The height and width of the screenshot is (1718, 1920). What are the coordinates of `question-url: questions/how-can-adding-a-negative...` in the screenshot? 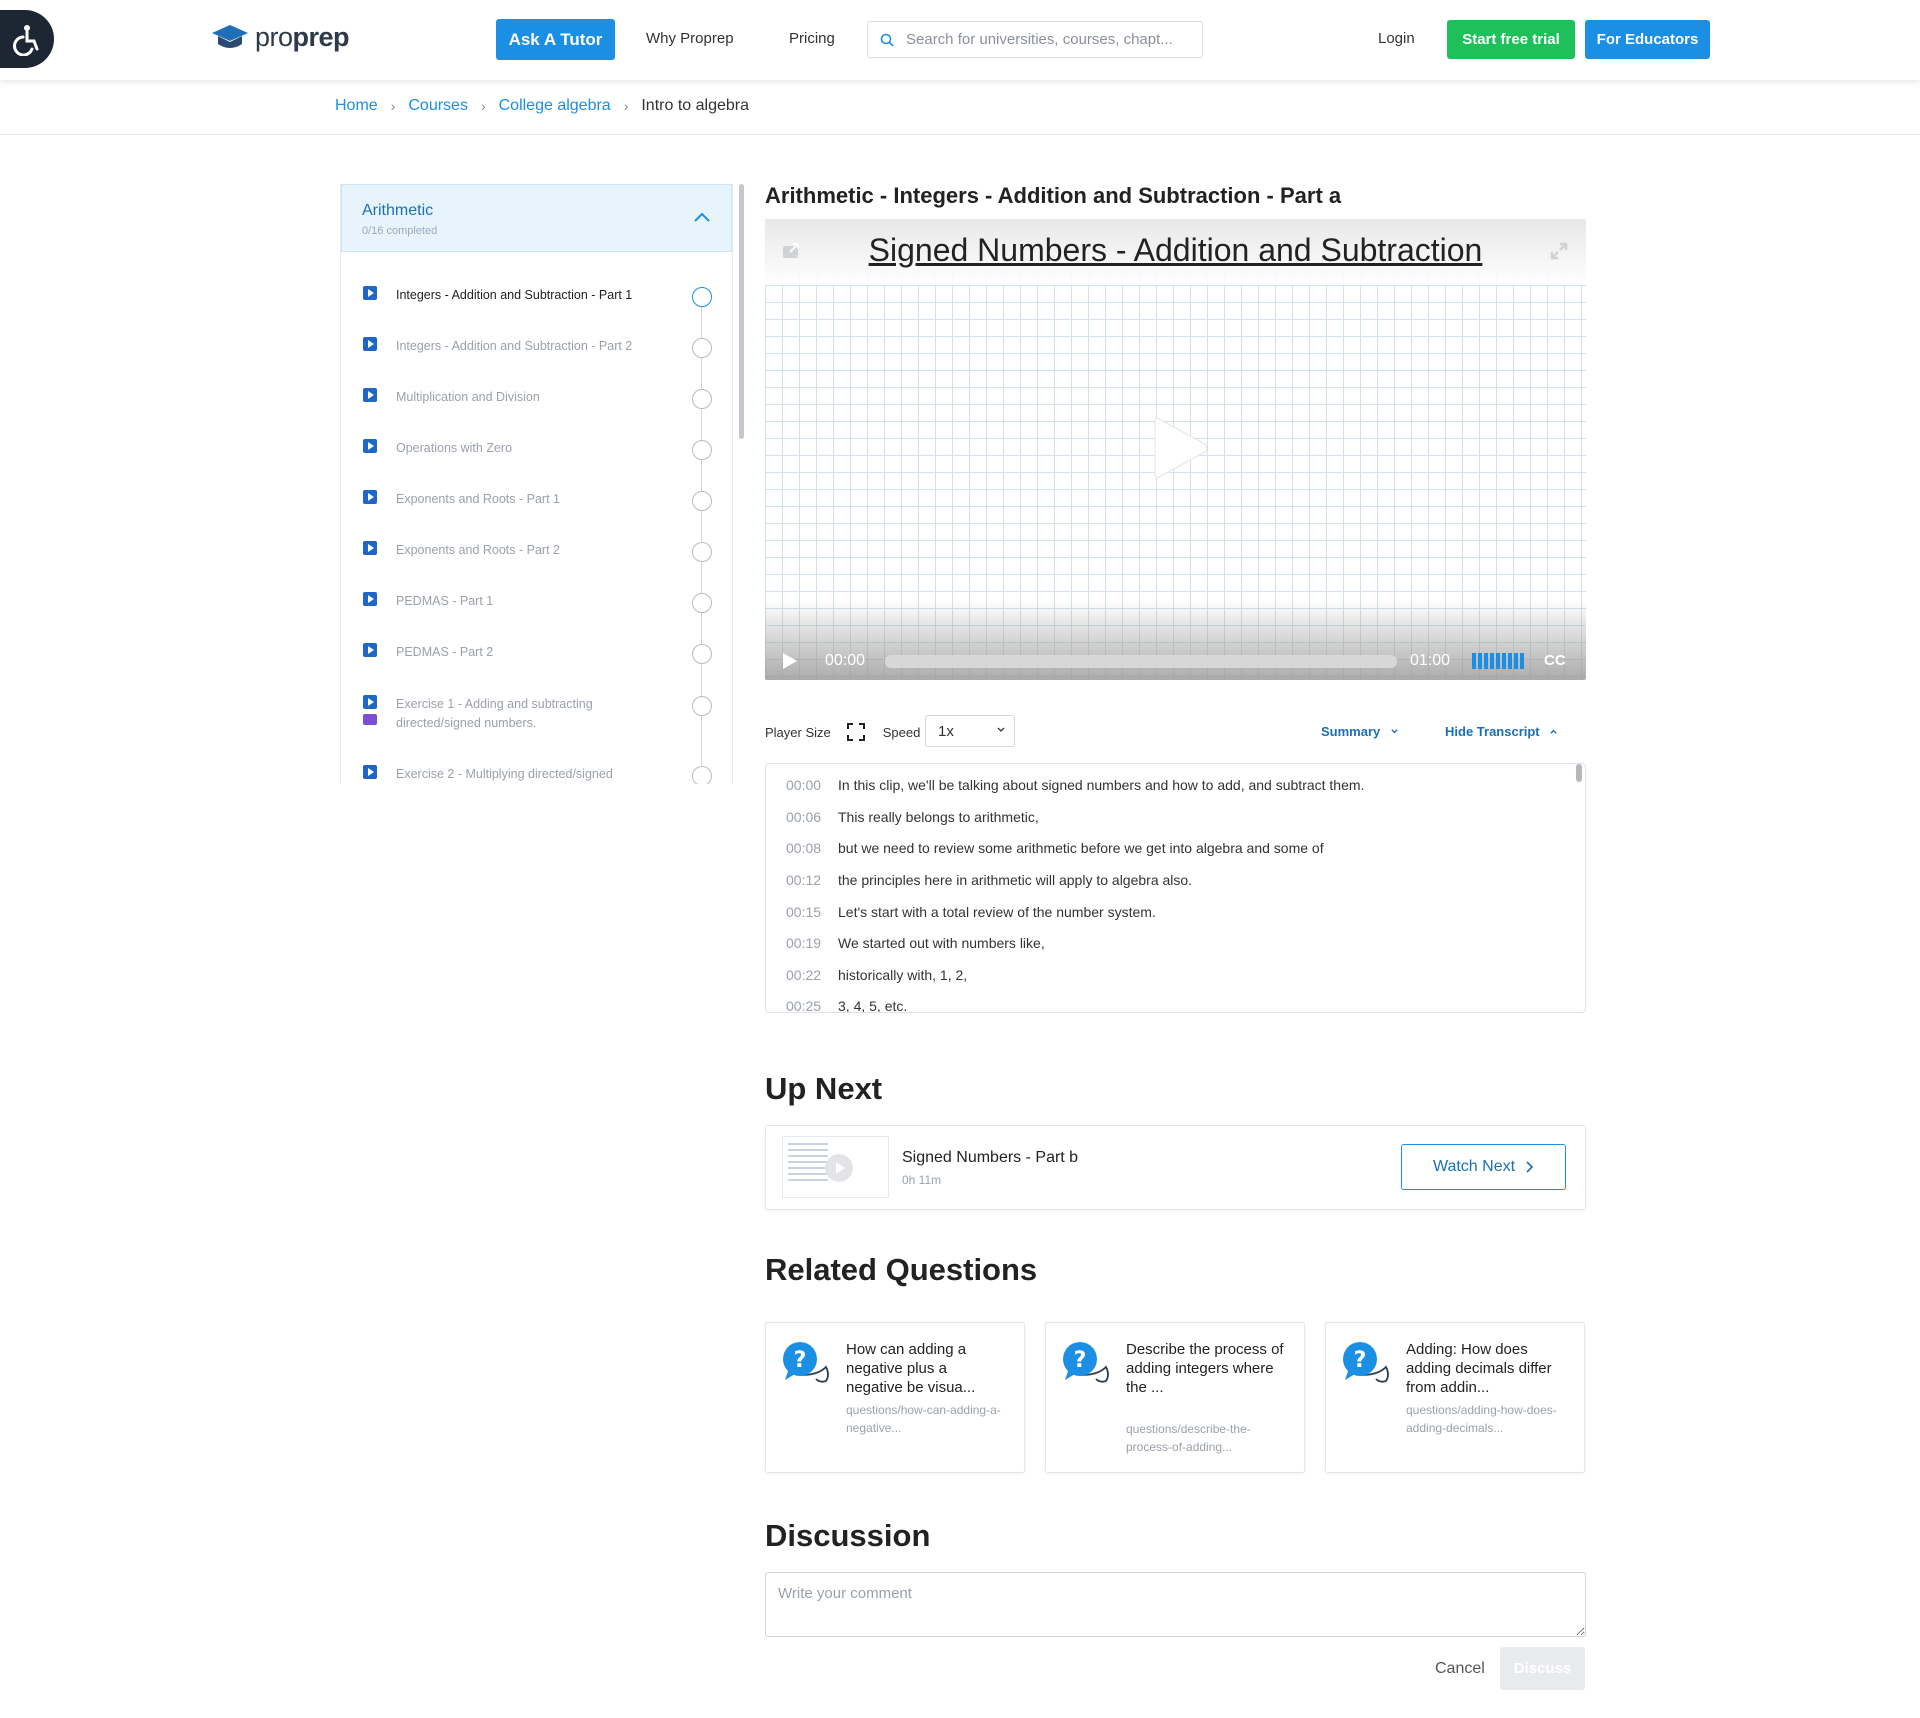 It's located at (923, 1419).